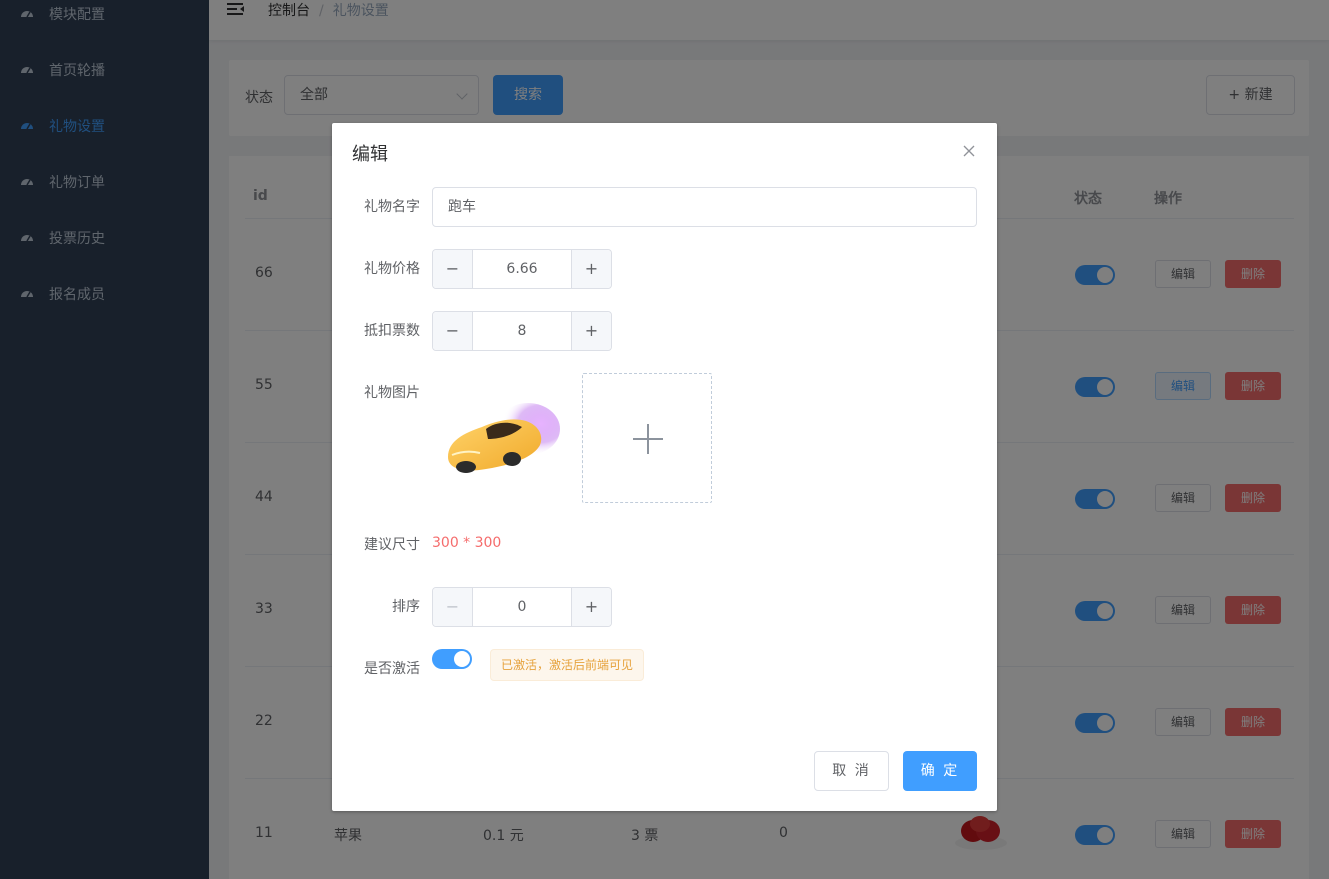  What do you see at coordinates (406, 607) in the screenshot?
I see `sort-label: 排序` at bounding box center [406, 607].